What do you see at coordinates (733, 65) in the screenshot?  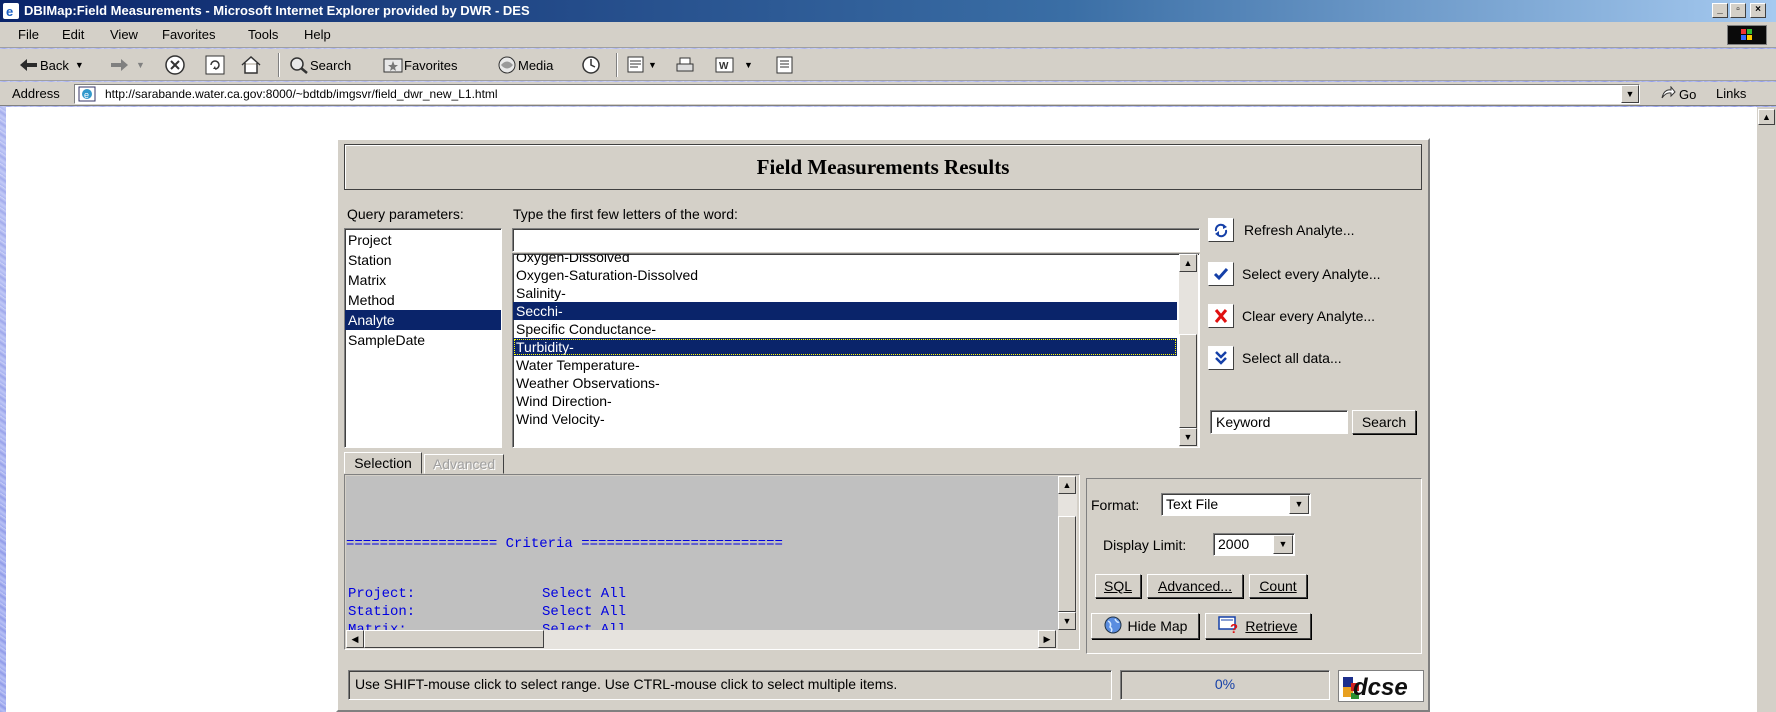 I see `edit-word-button: W ▼` at bounding box center [733, 65].